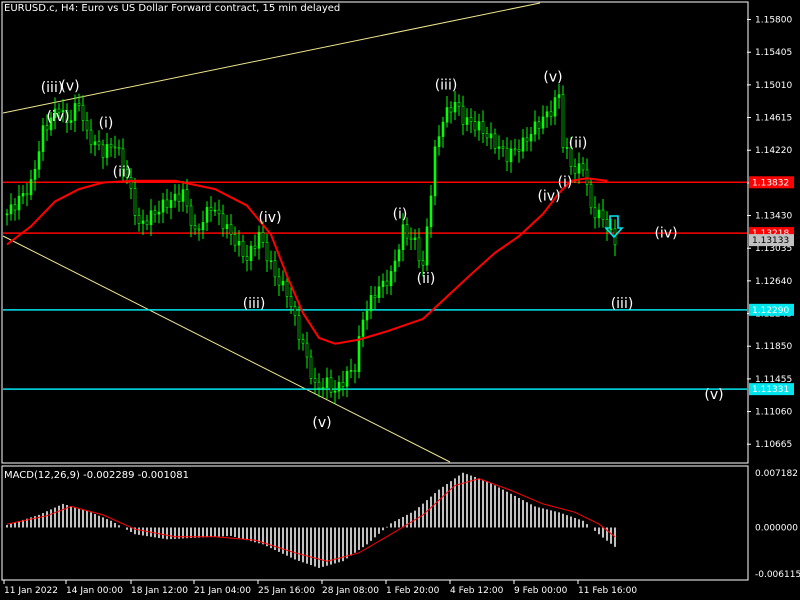 This screenshot has width=800, height=600. What do you see at coordinates (94, 591) in the screenshot?
I see `time-tick-label: 14 Jan 00:00` at bounding box center [94, 591].